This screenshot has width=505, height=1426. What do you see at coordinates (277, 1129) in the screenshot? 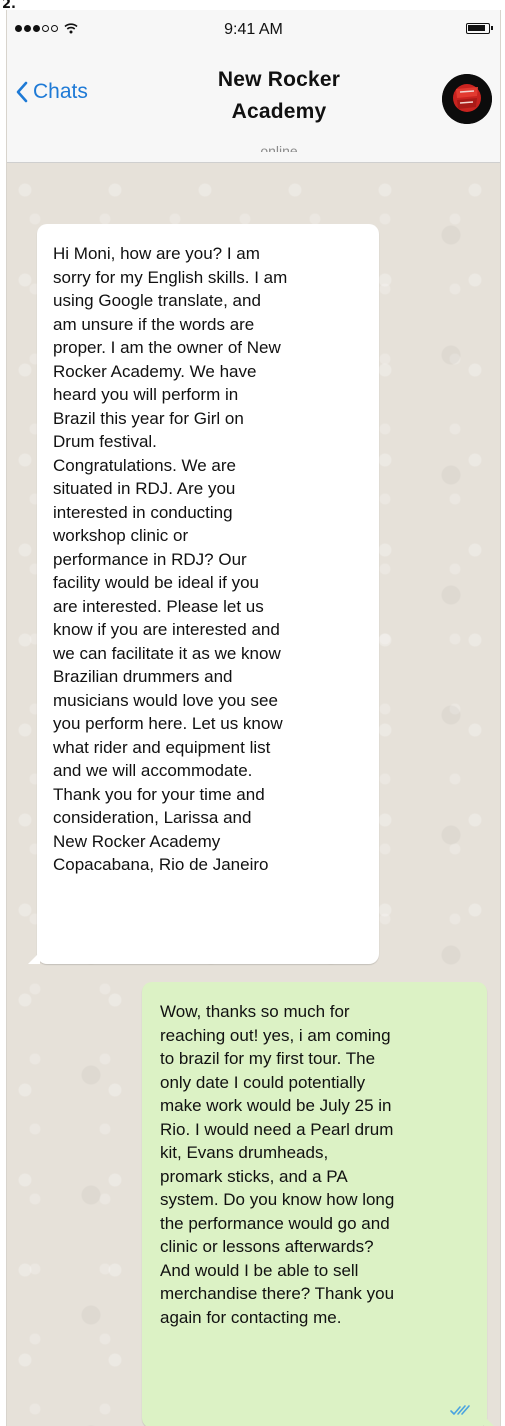
I see `message-line: Rio. I would need a Pearl drum` at bounding box center [277, 1129].